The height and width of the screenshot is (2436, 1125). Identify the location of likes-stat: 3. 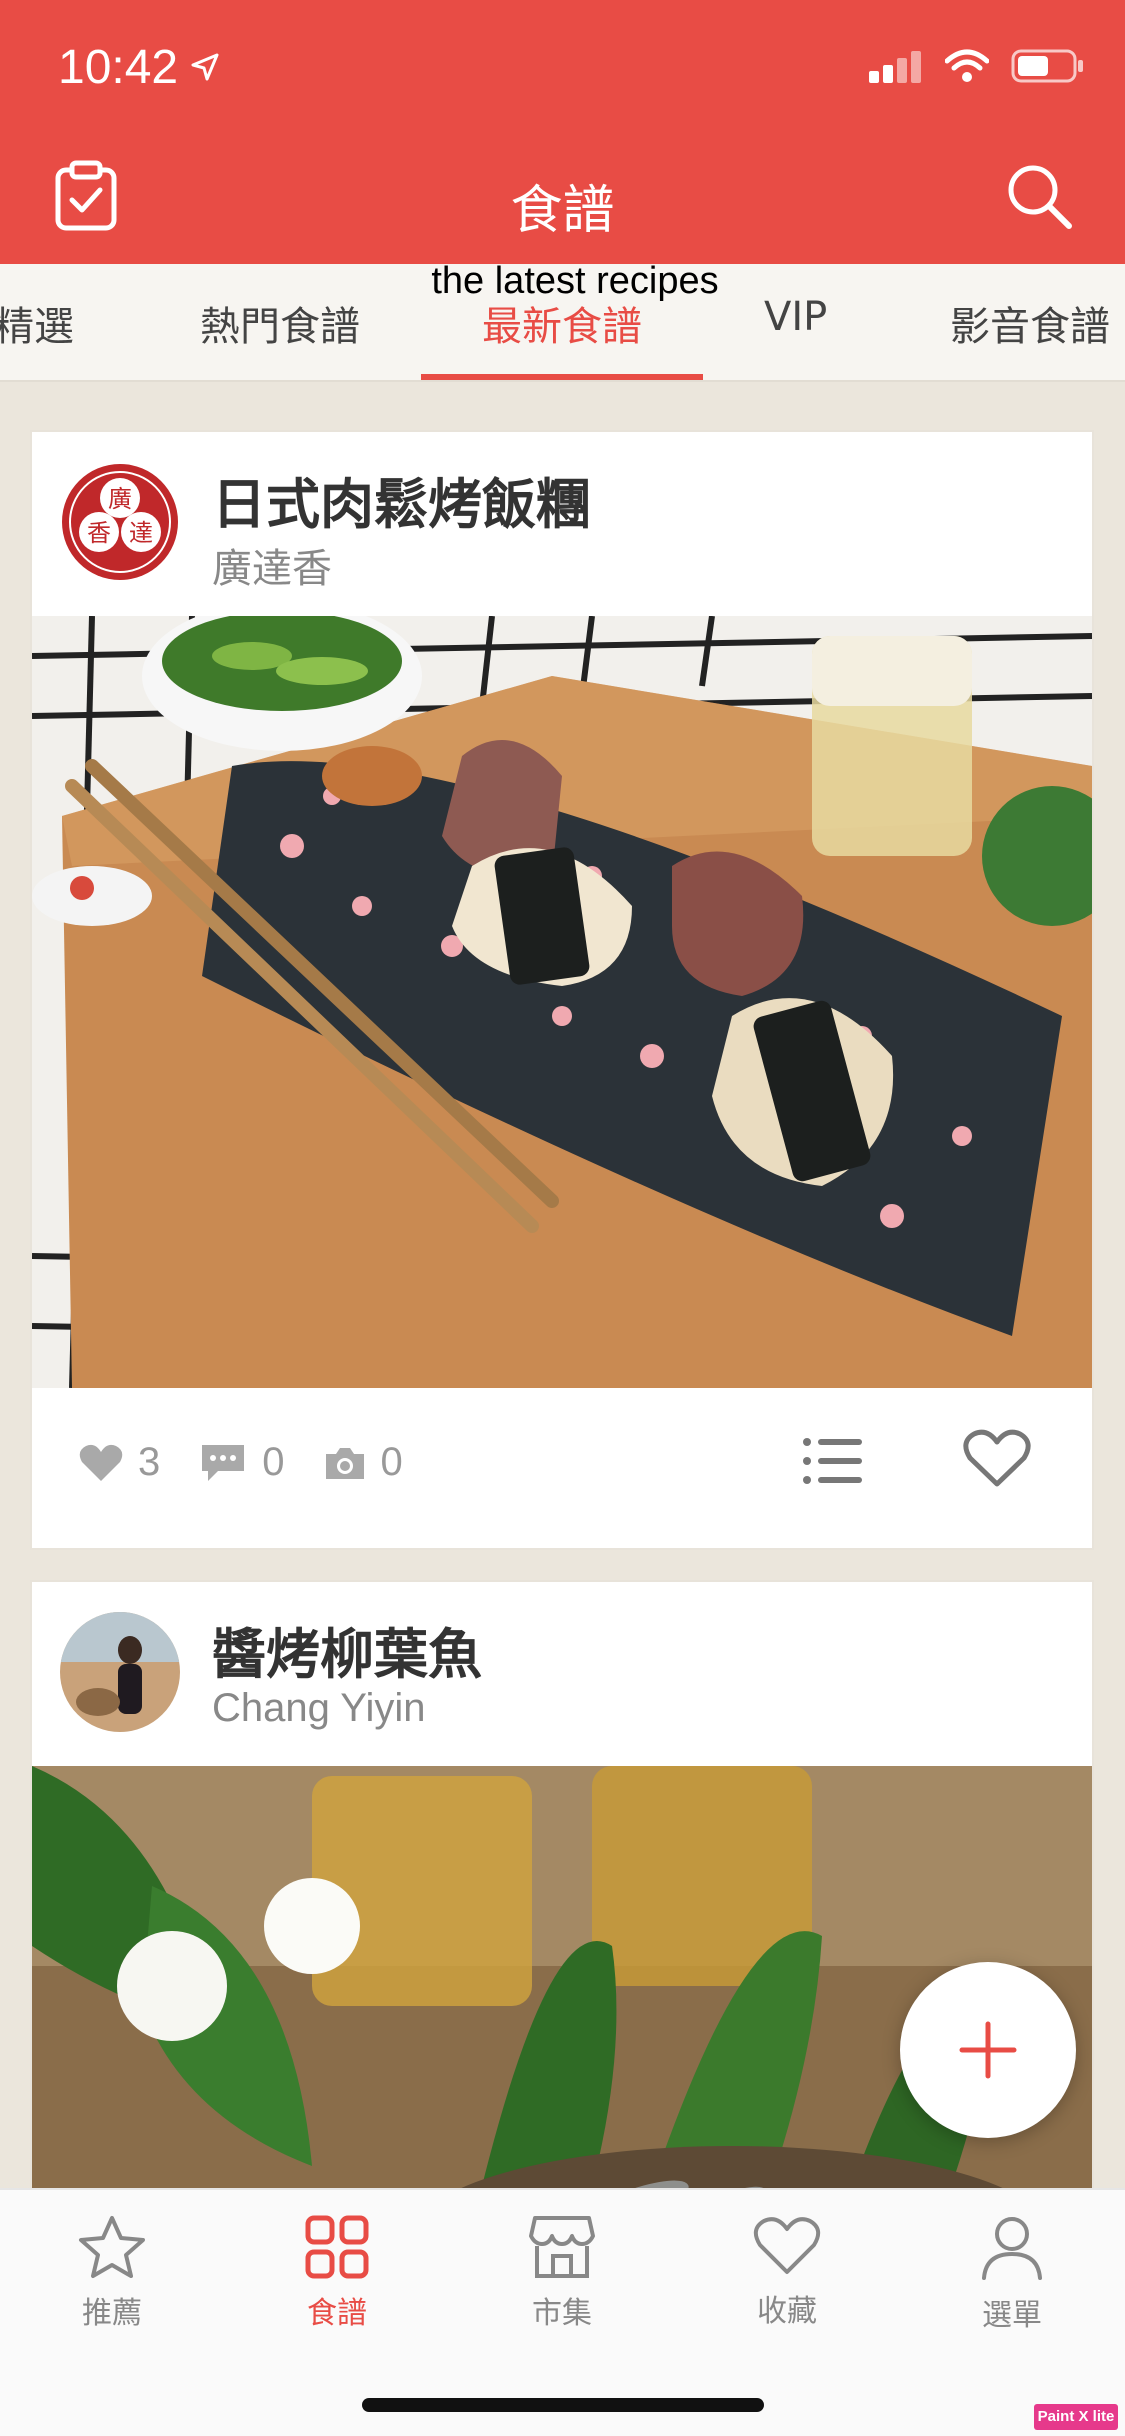
(119, 1462).